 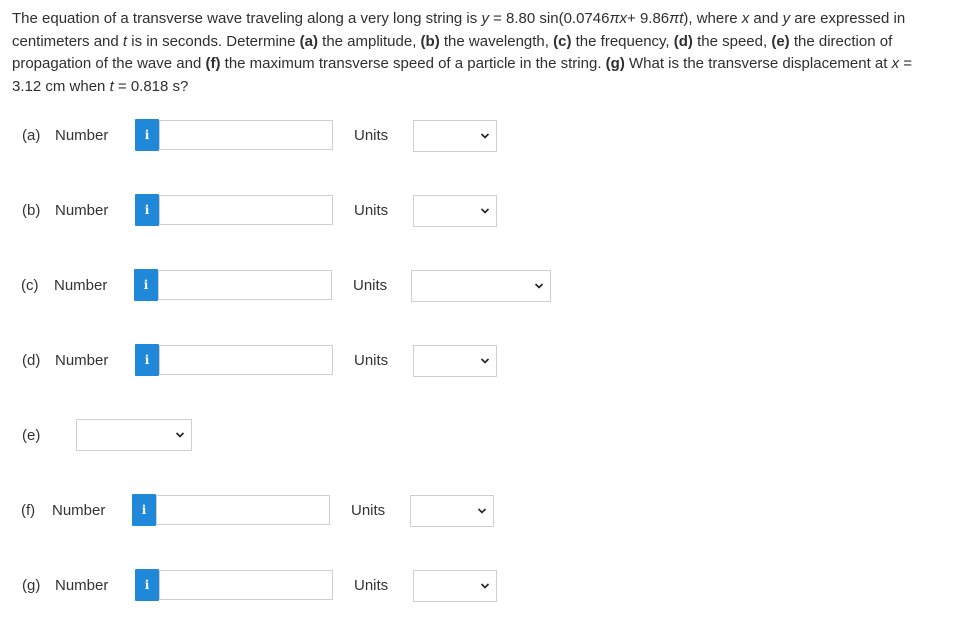 What do you see at coordinates (31, 435) in the screenshot?
I see `part-label: (e)` at bounding box center [31, 435].